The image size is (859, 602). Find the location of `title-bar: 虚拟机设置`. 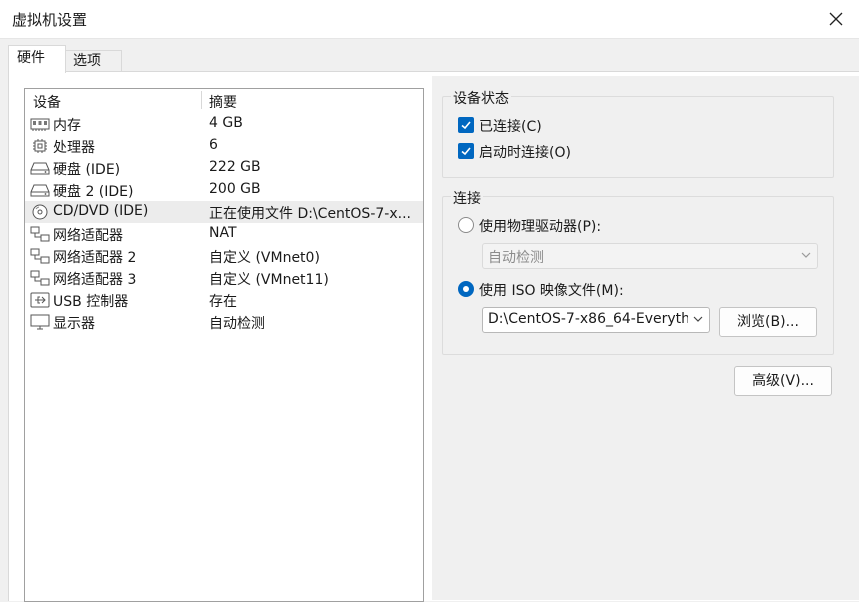

title-bar: 虚拟机设置 is located at coordinates (429, 19).